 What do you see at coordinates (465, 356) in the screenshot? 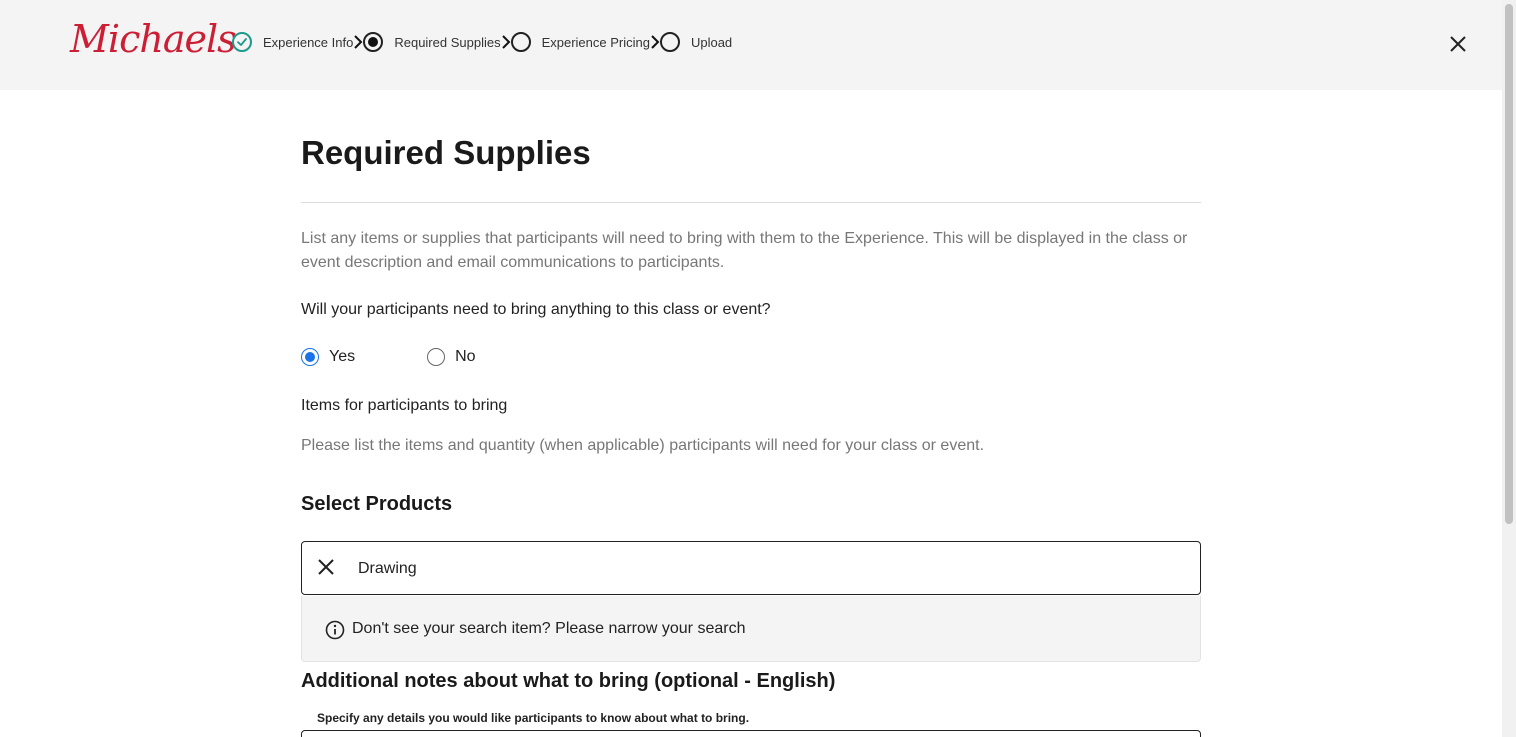
I see `radio-label: No` at bounding box center [465, 356].